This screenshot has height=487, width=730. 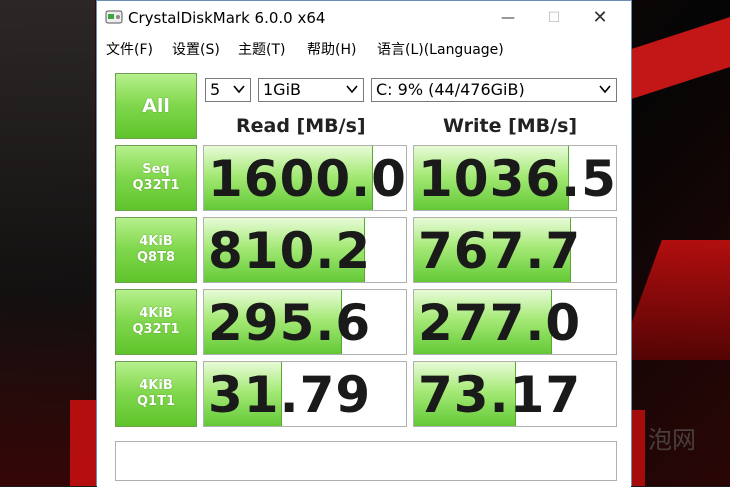 What do you see at coordinates (261, 49) in the screenshot?
I see `menu-theme: 主题(T)` at bounding box center [261, 49].